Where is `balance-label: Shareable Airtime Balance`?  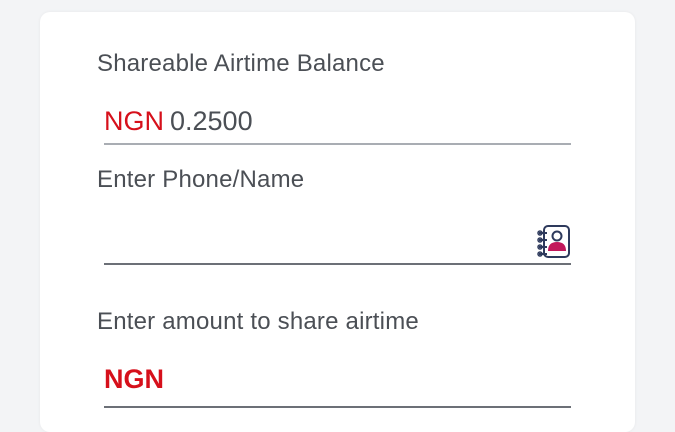 balance-label: Shareable Airtime Balance is located at coordinates (241, 63).